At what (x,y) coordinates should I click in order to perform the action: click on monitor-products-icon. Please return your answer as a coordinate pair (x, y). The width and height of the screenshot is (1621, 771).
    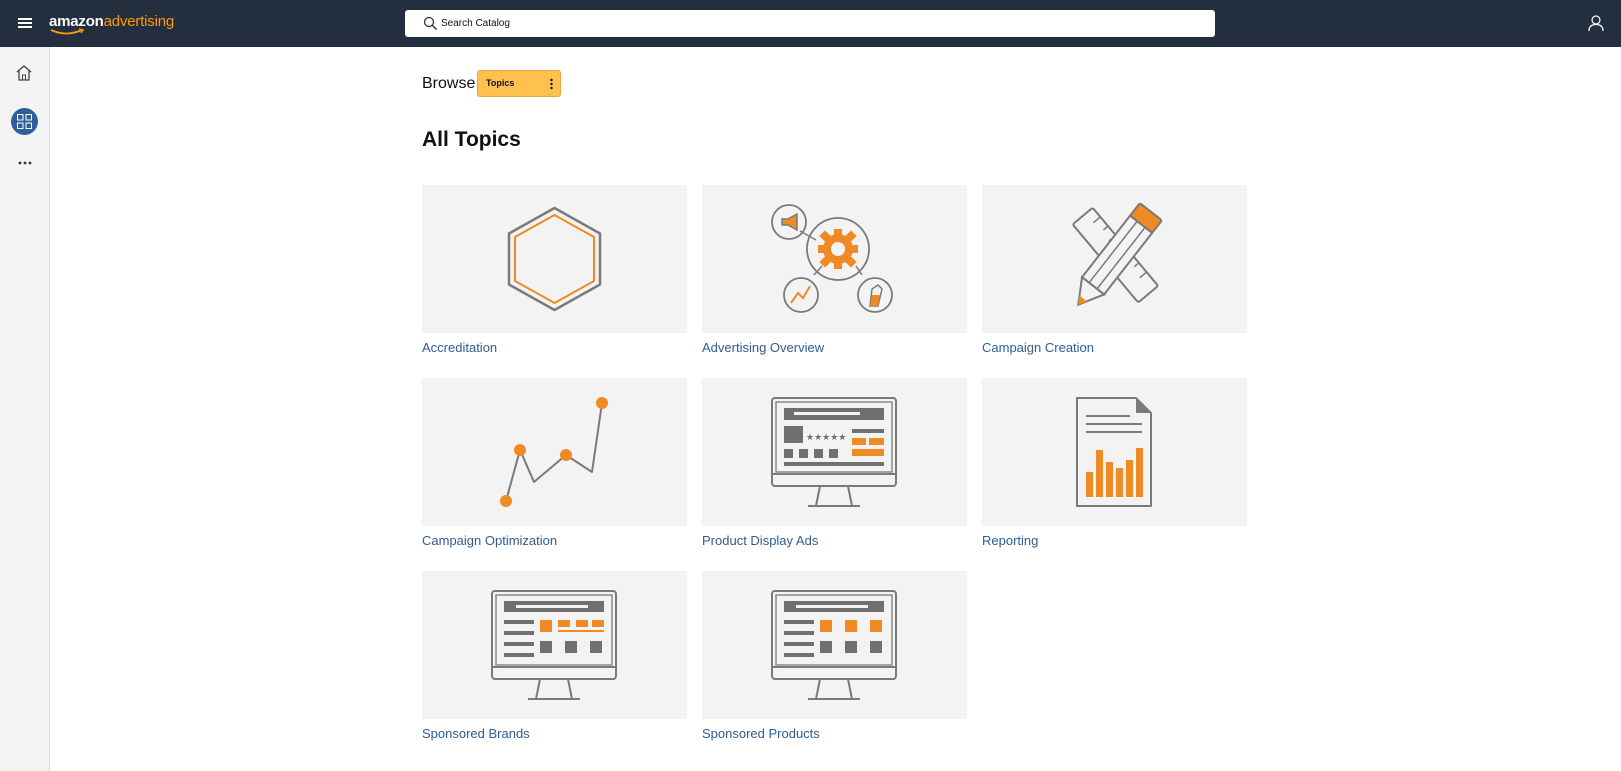
    Looking at the image, I should click on (834, 645).